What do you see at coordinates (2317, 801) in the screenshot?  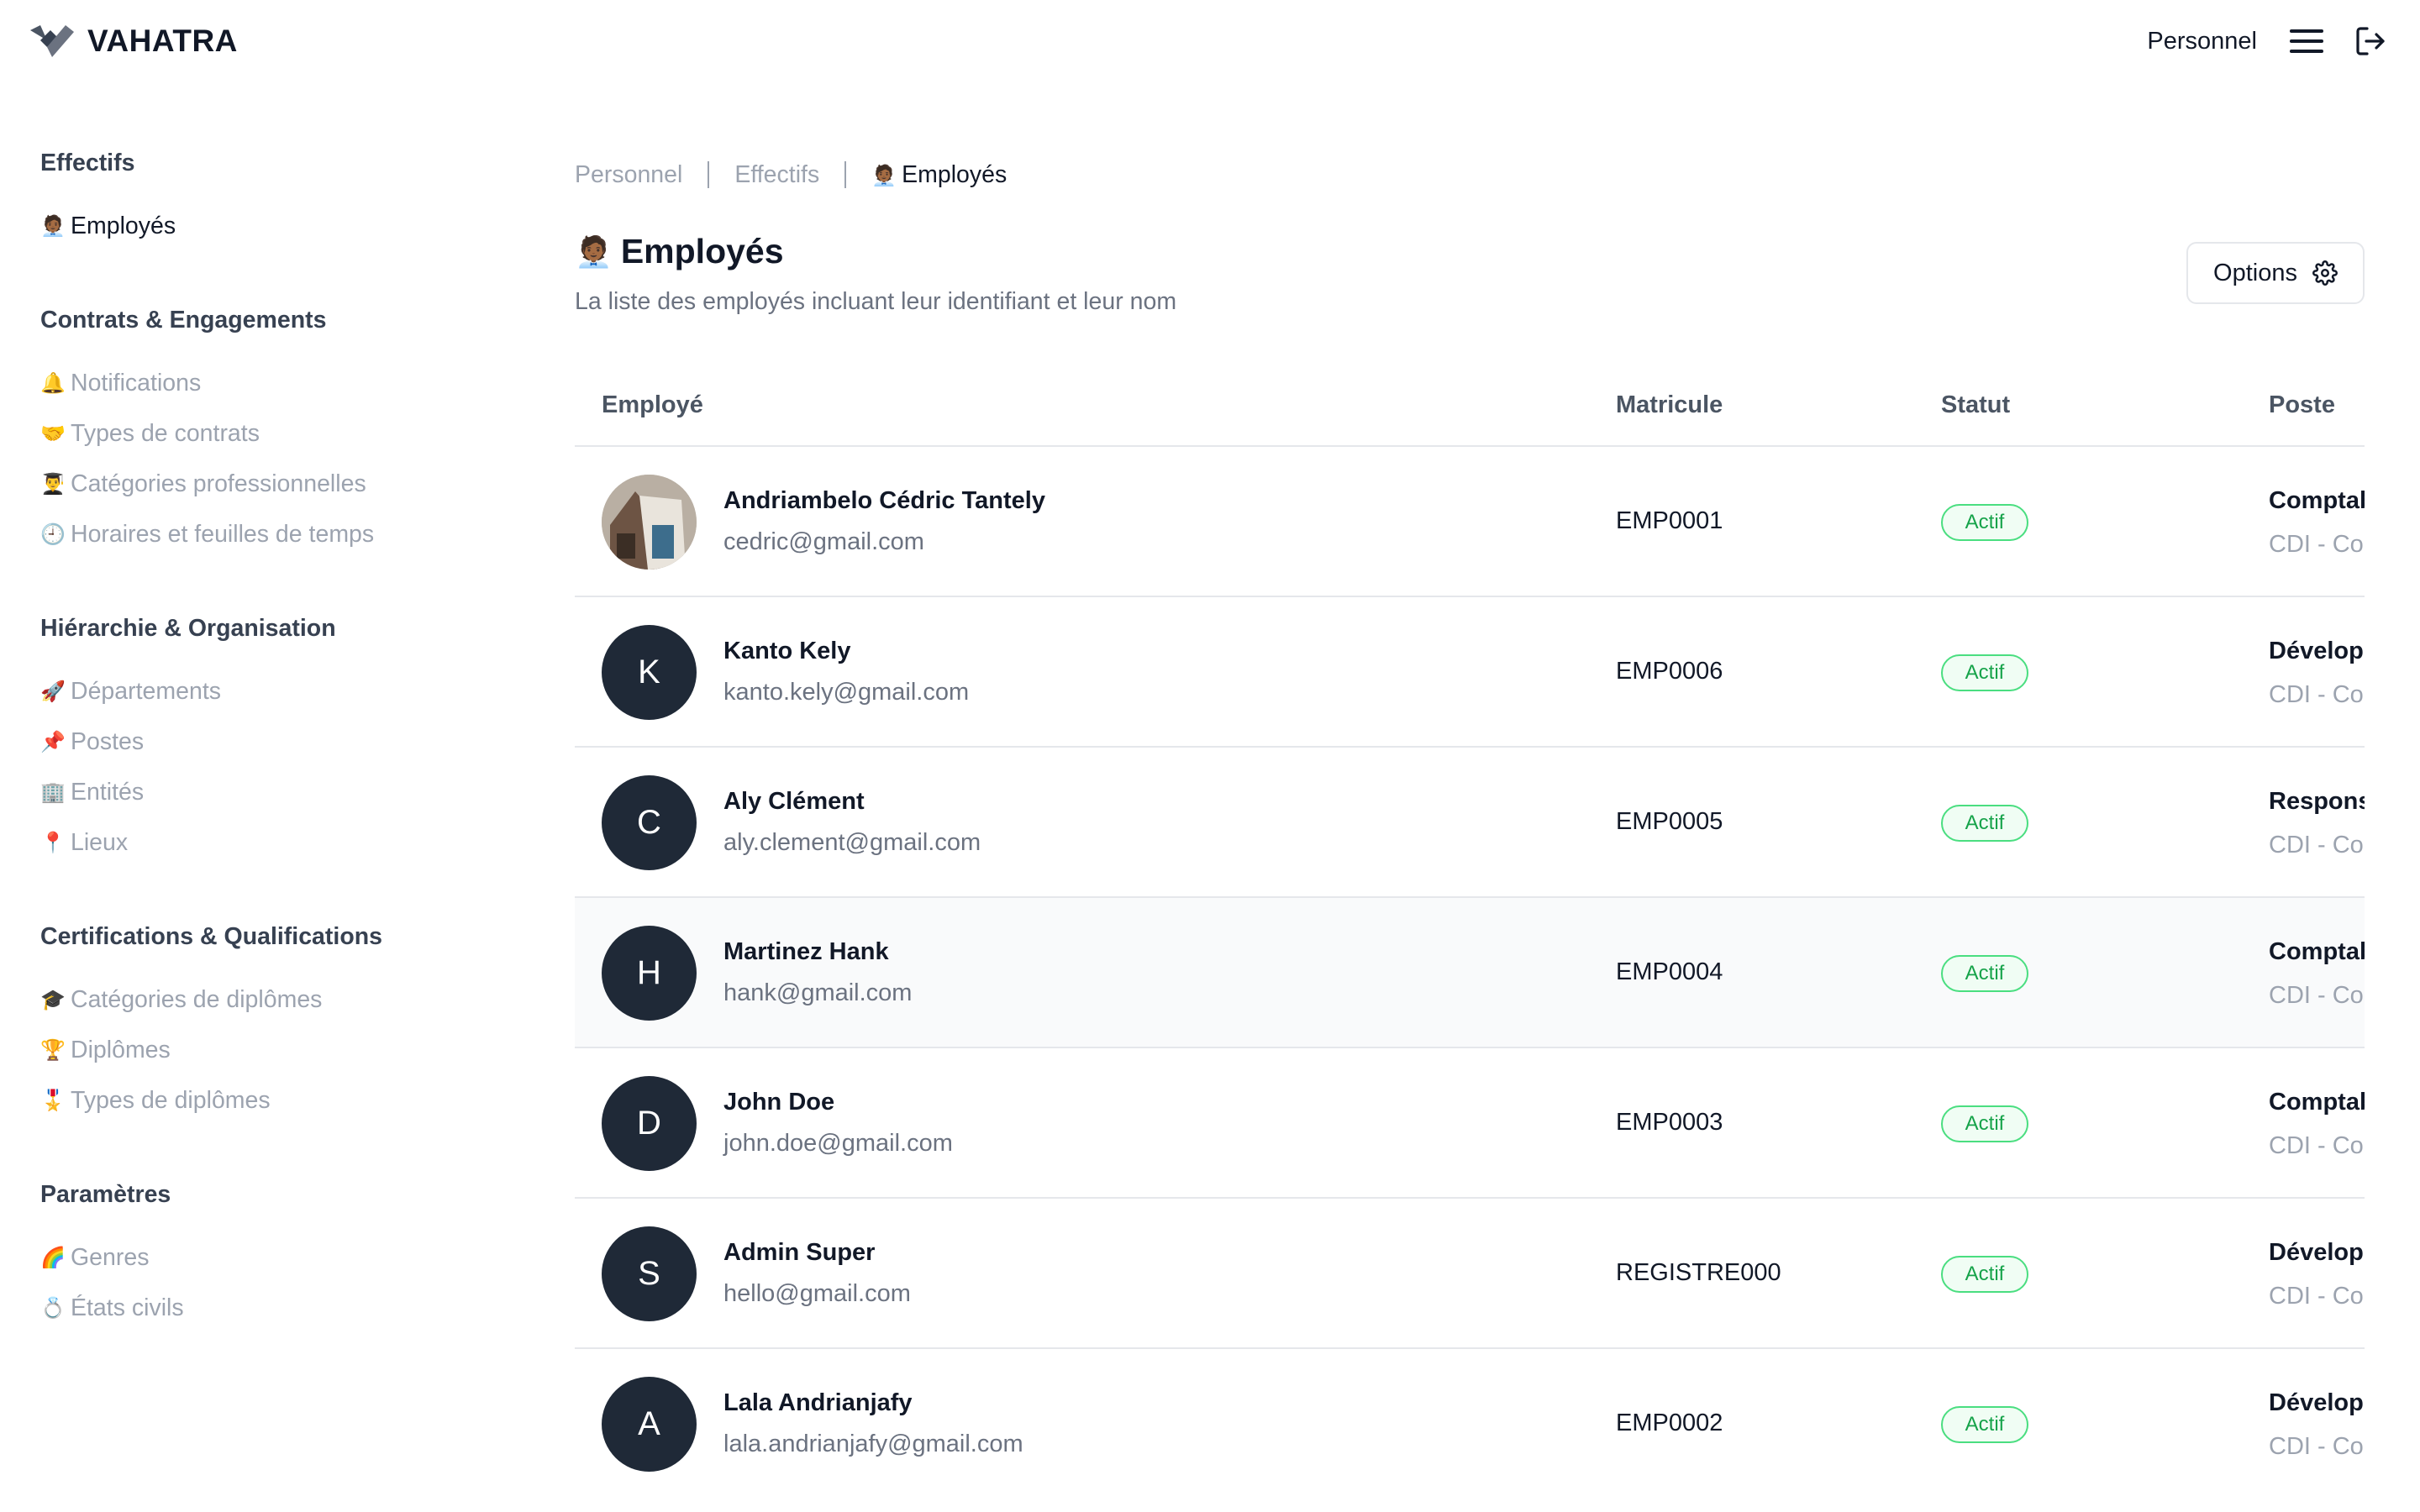 I see `poste-title: Responsa` at bounding box center [2317, 801].